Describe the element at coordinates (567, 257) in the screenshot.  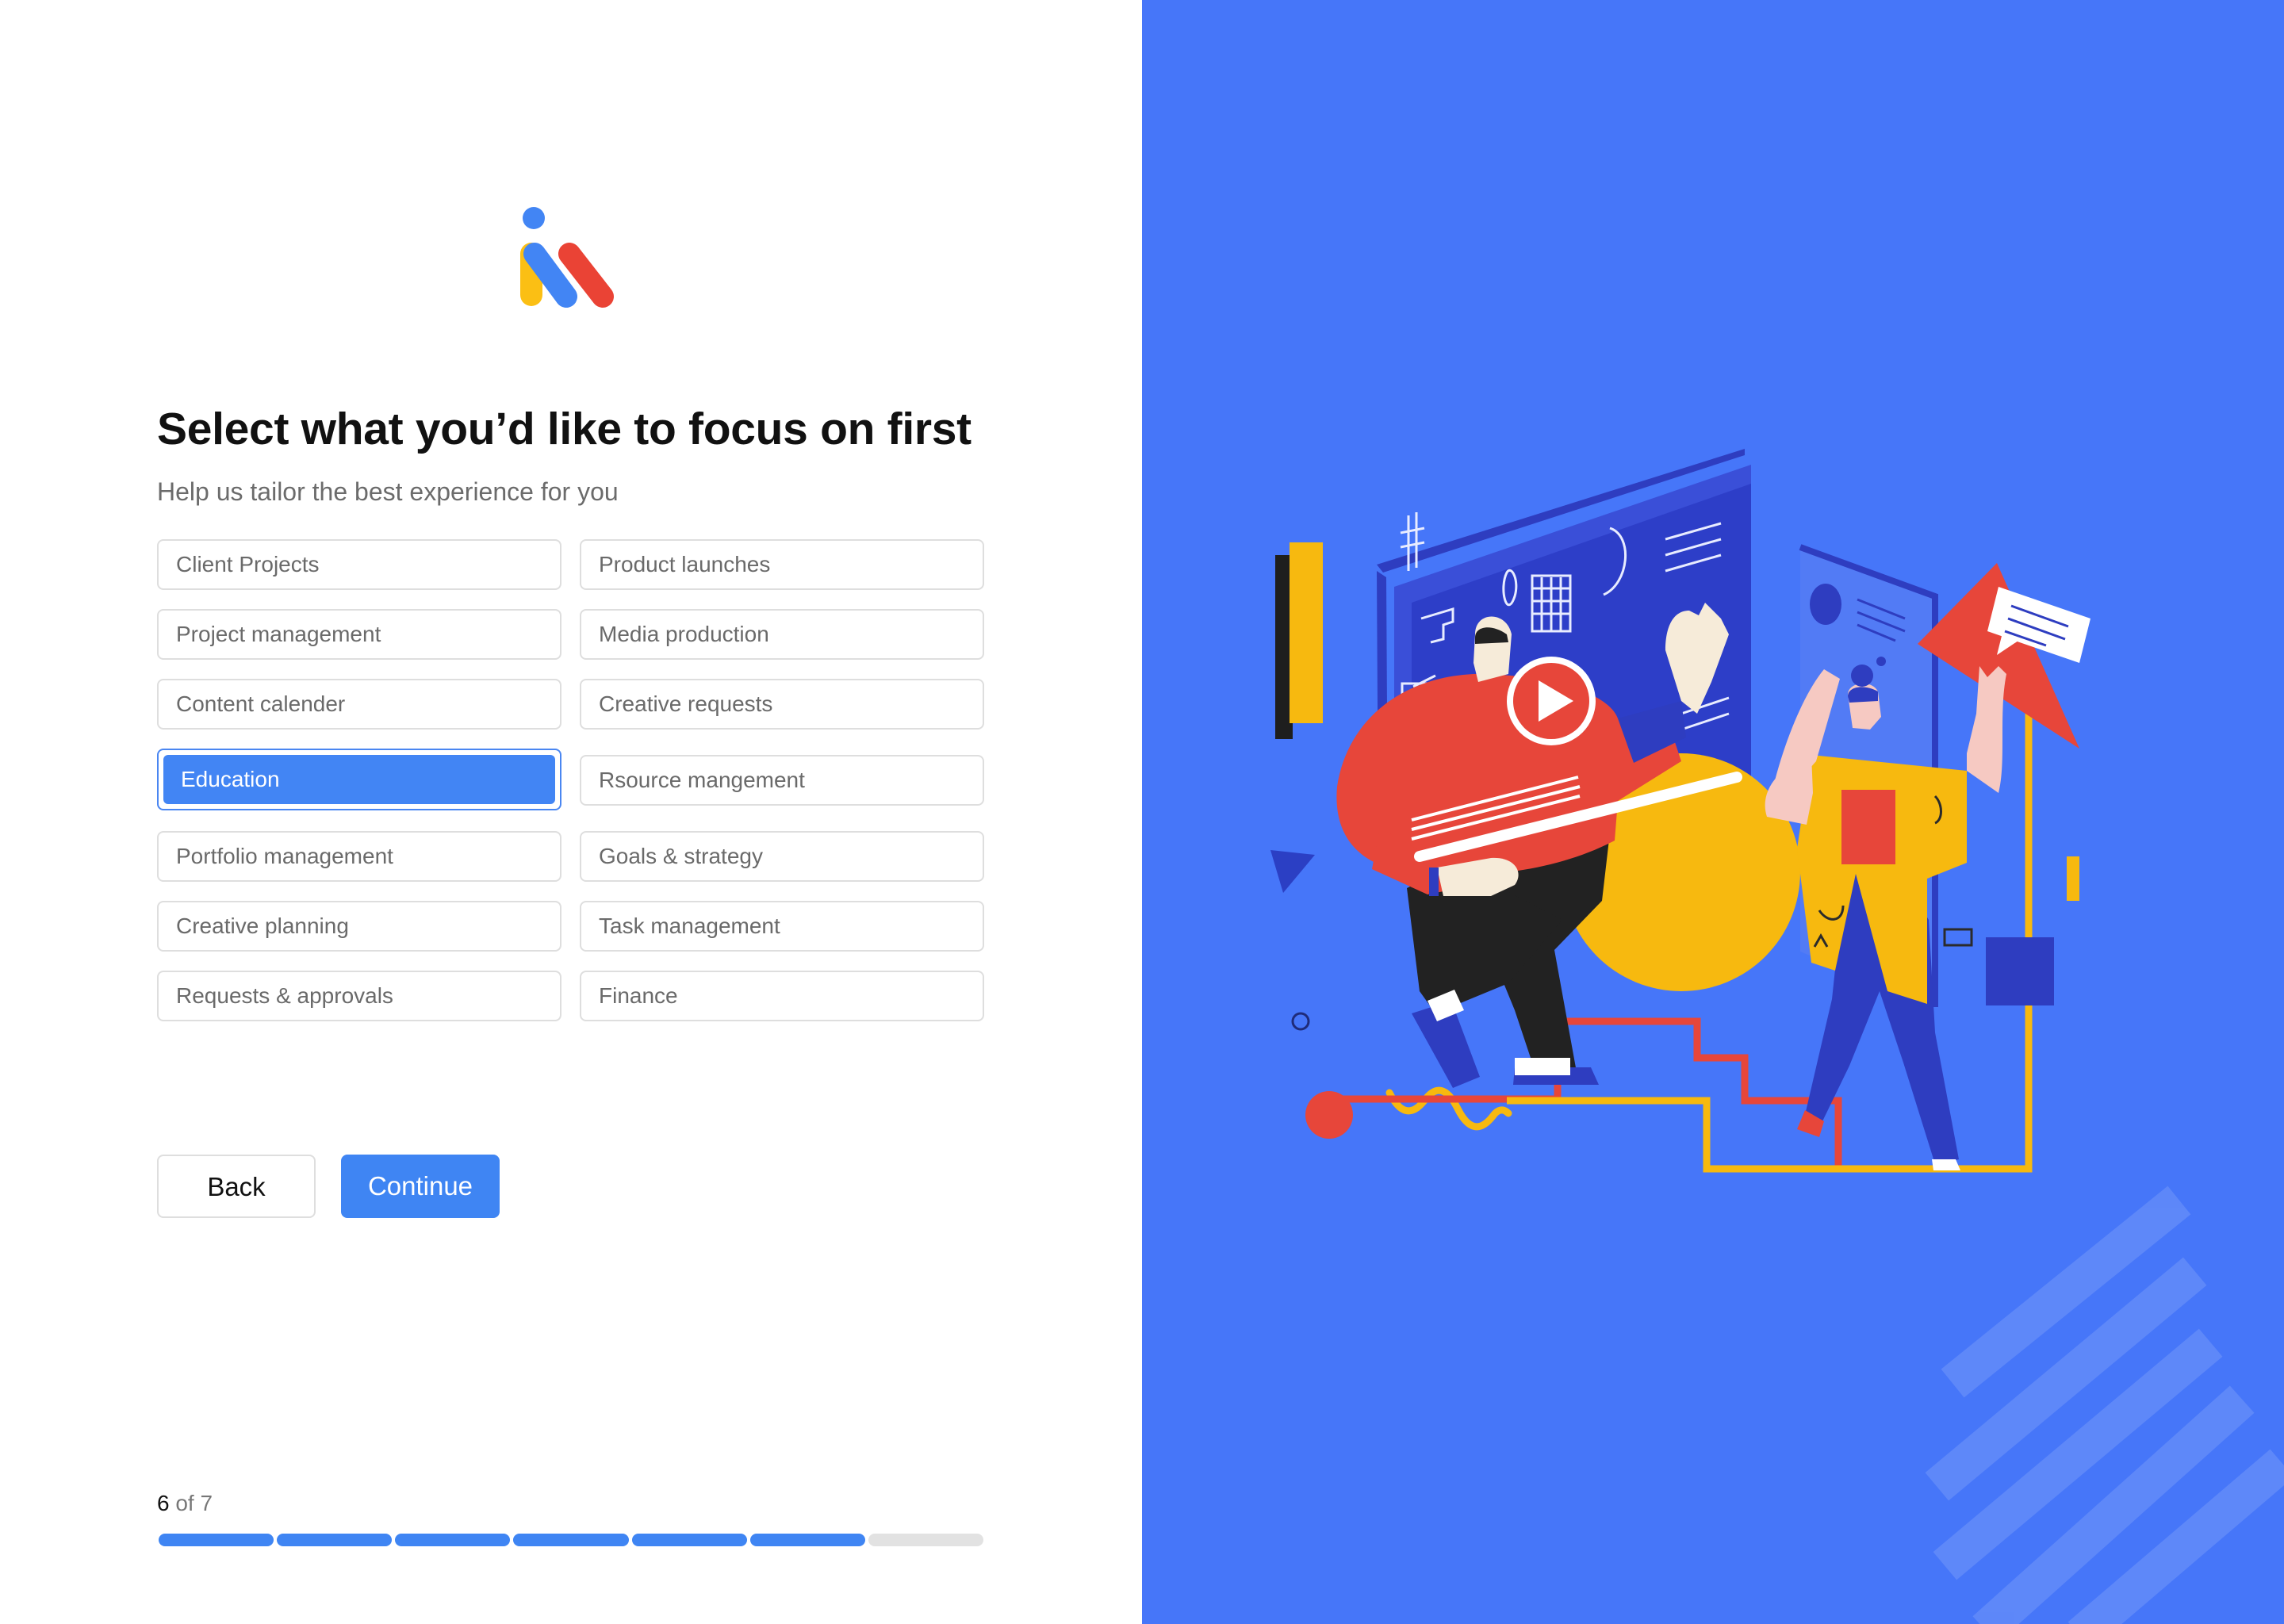
I see `app-logo` at that location.